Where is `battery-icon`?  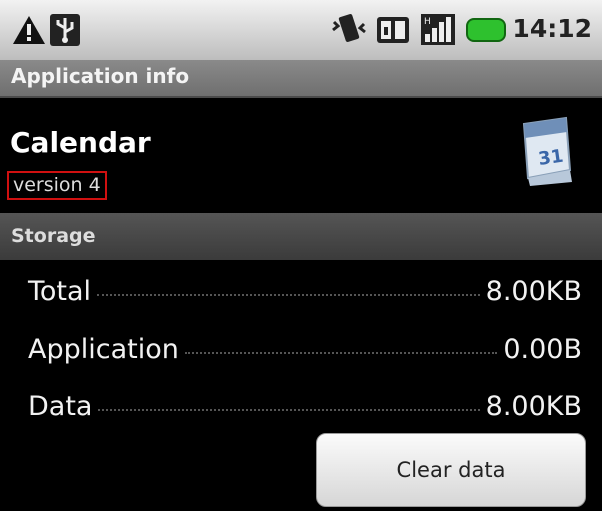 battery-icon is located at coordinates (486, 32).